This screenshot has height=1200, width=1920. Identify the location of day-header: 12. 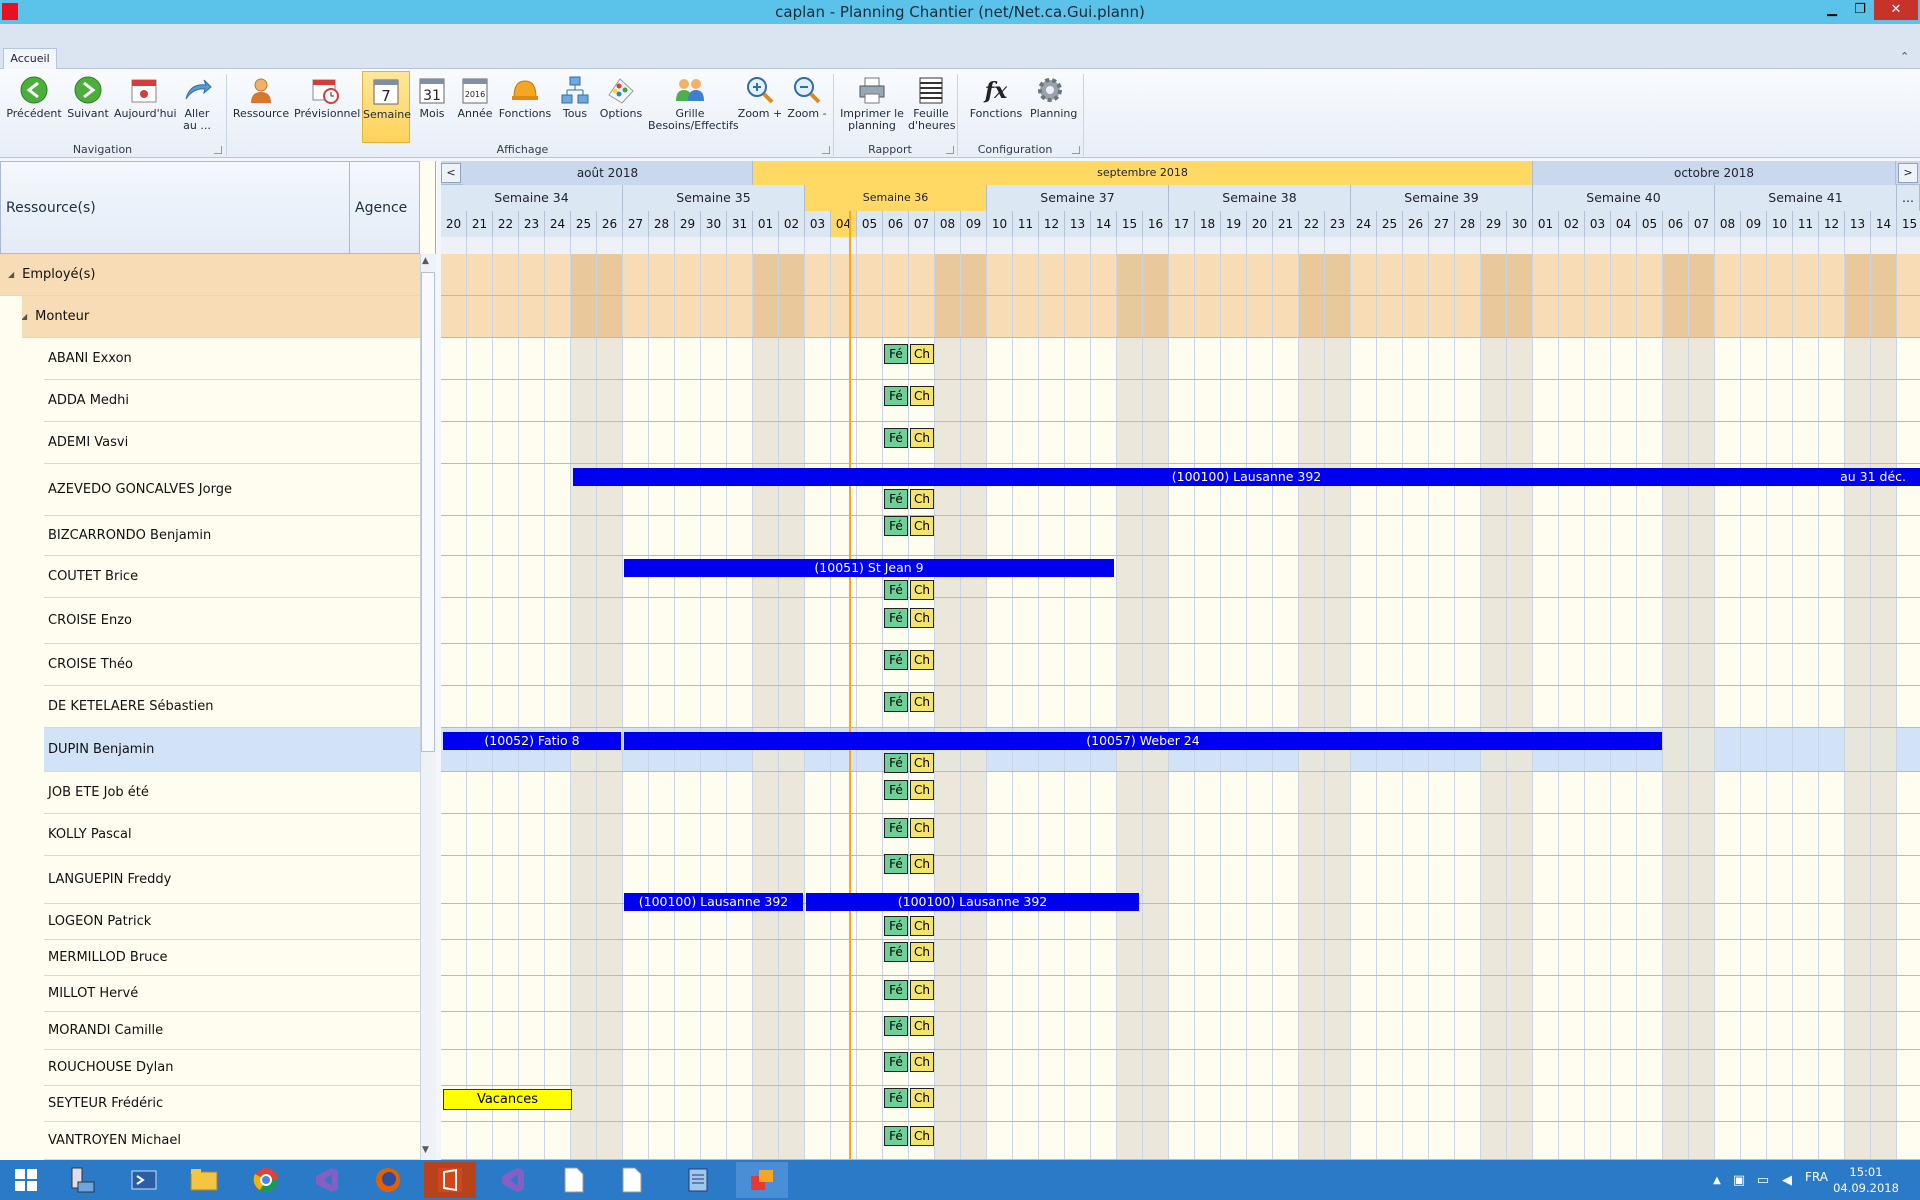
(1052, 224).